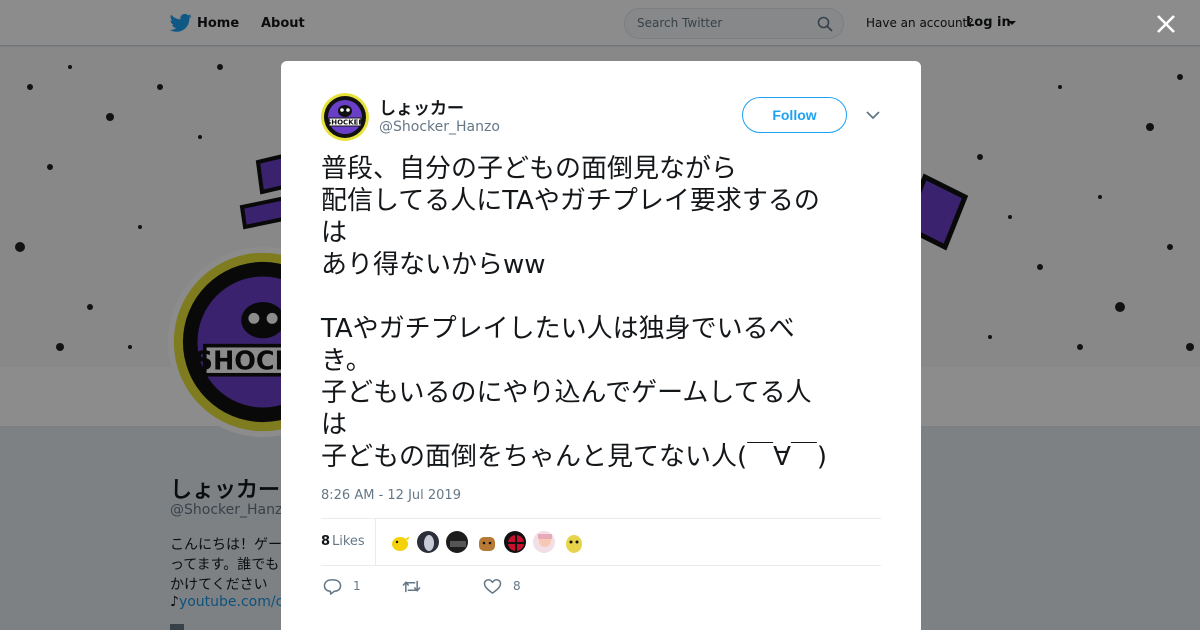 The height and width of the screenshot is (630, 1200). What do you see at coordinates (492, 586) in the screenshot?
I see `heart-icon` at bounding box center [492, 586].